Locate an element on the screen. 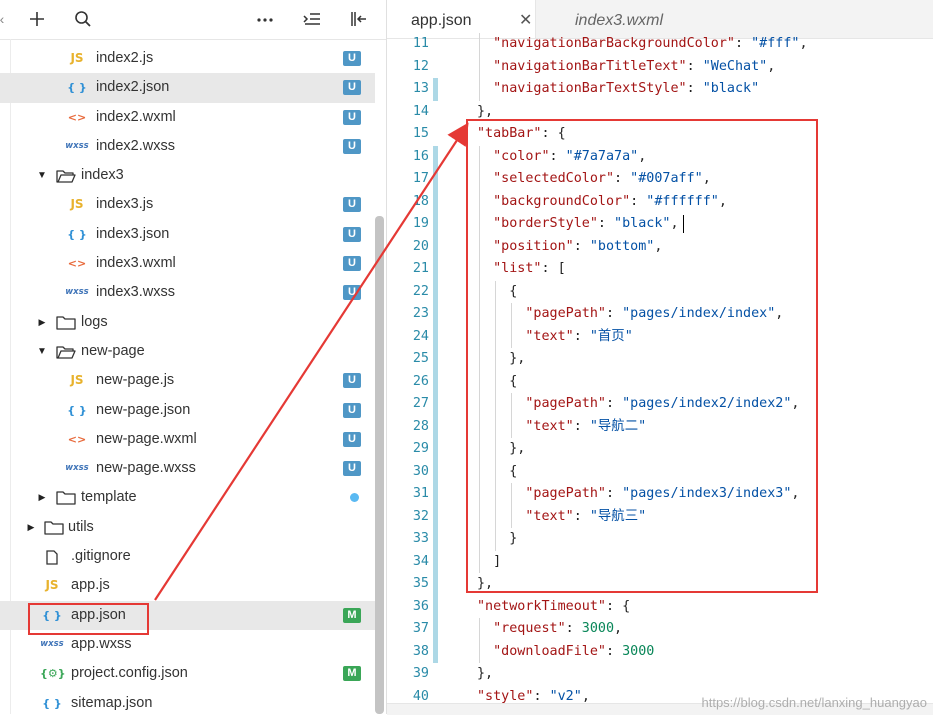 The image size is (933, 715). tree-item-label: sitemap.json is located at coordinates (112, 702).